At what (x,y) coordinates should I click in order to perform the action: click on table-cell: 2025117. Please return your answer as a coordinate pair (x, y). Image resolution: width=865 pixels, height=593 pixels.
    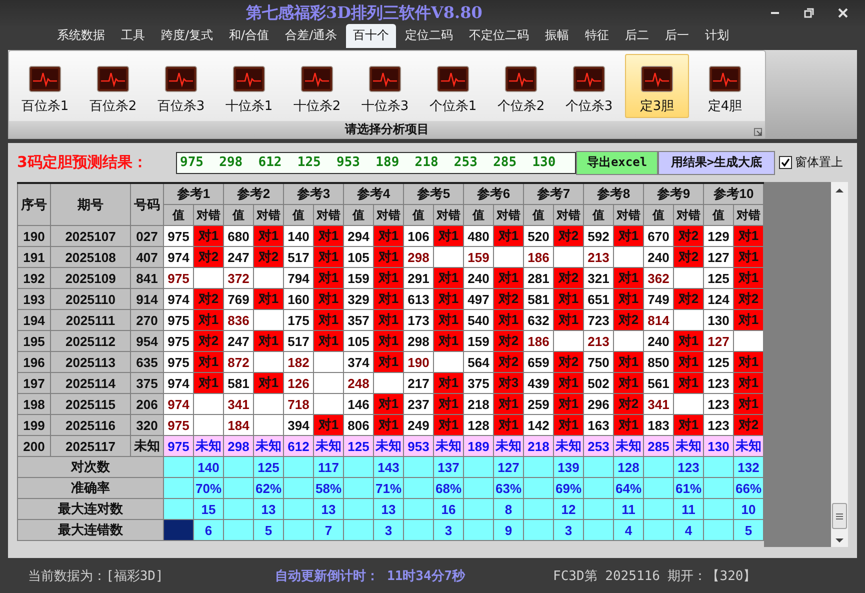
    Looking at the image, I should click on (90, 446).